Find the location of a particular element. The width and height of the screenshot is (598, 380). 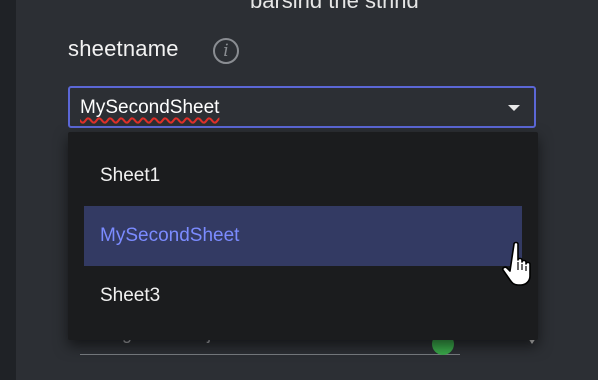

sheetname-select: MySecondSheet is located at coordinates (302, 107).